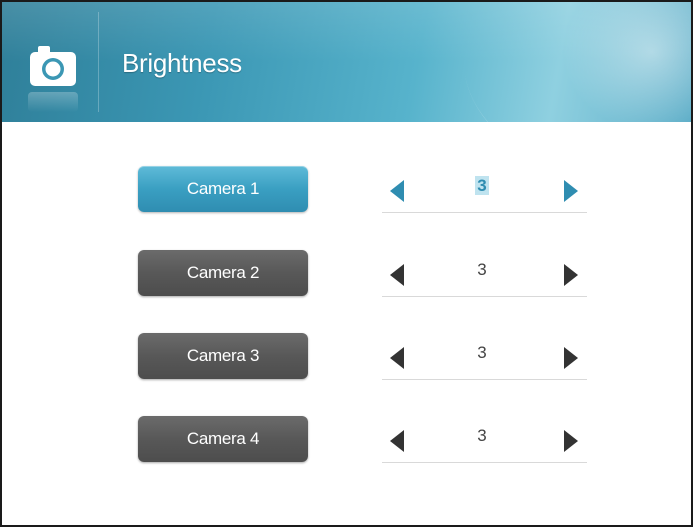 The height and width of the screenshot is (527, 693). What do you see at coordinates (53, 102) in the screenshot?
I see `icon-reflection` at bounding box center [53, 102].